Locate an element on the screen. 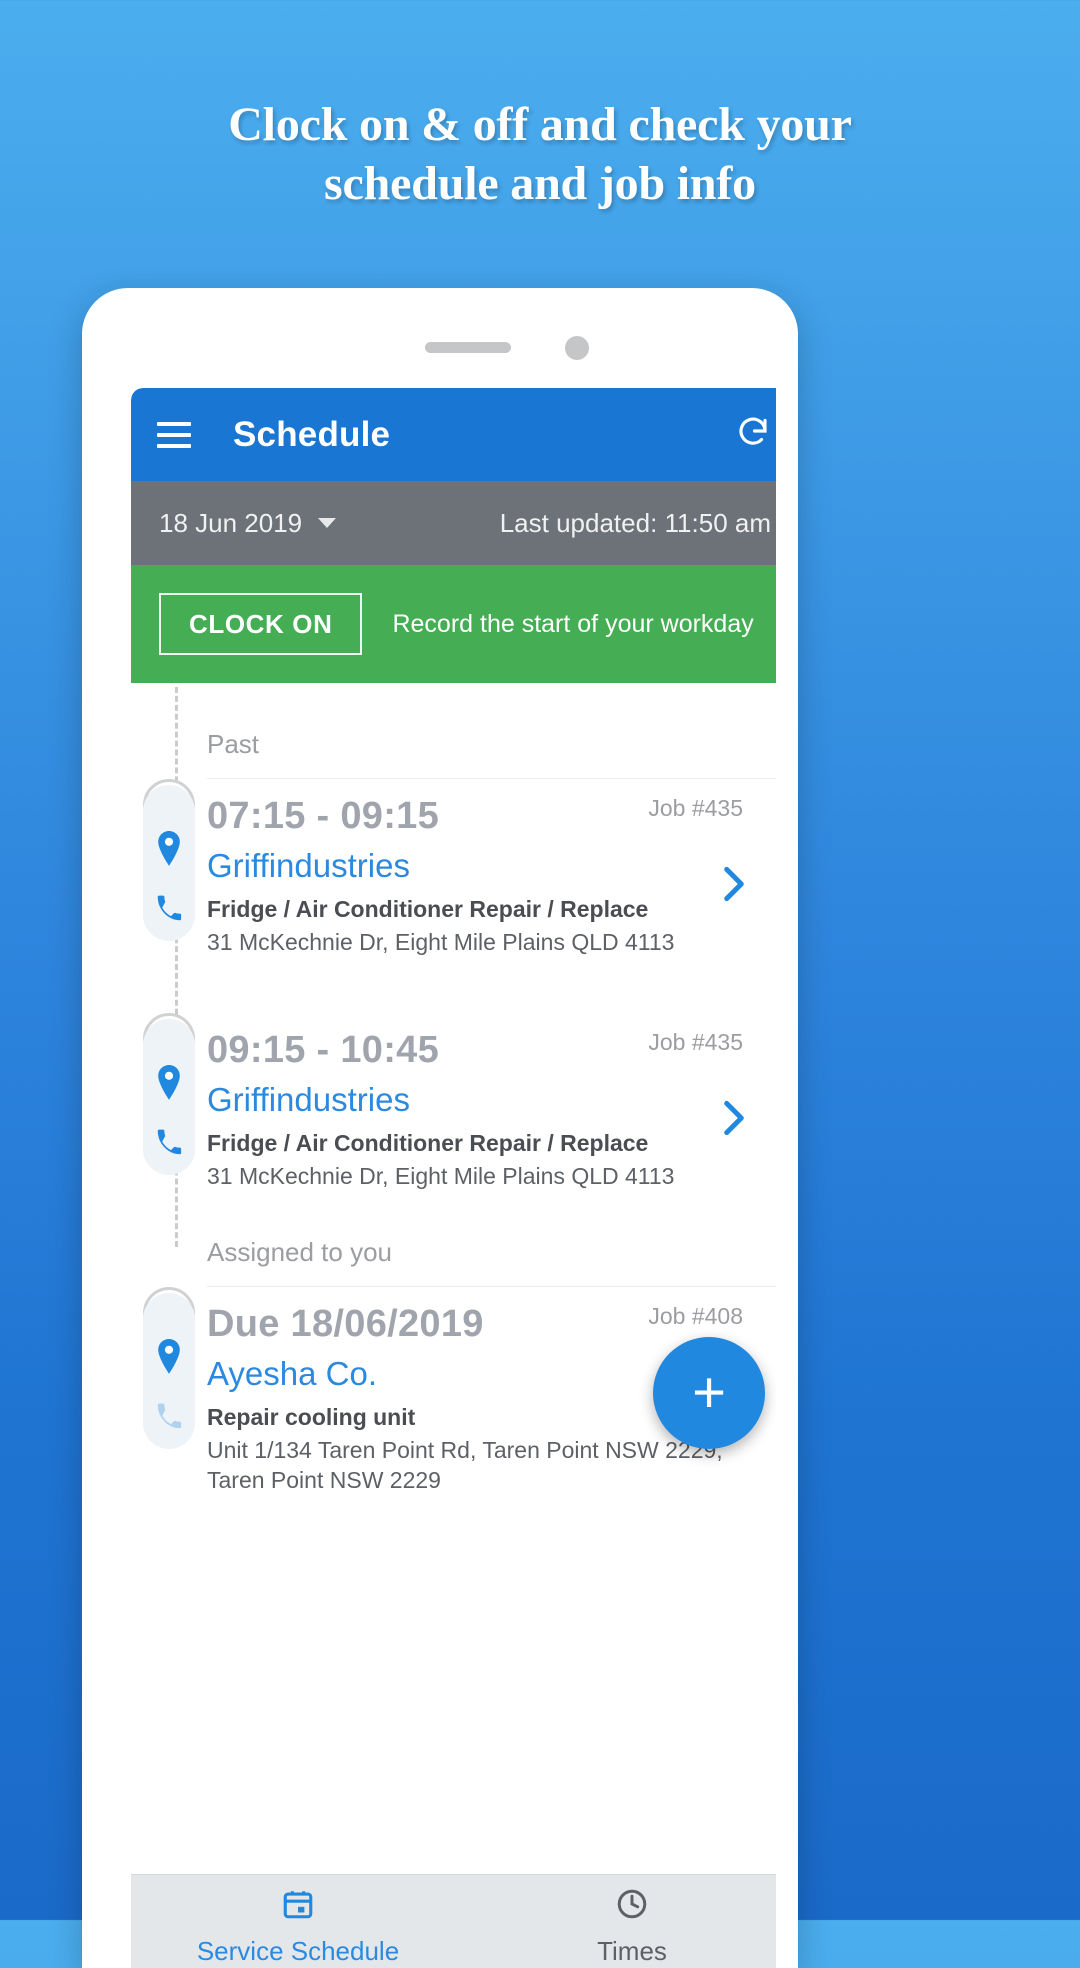 The image size is (1080, 1968). schedule-entry: i 09:15 - 10:45 Griffindustries is located at coordinates (459, 1102).